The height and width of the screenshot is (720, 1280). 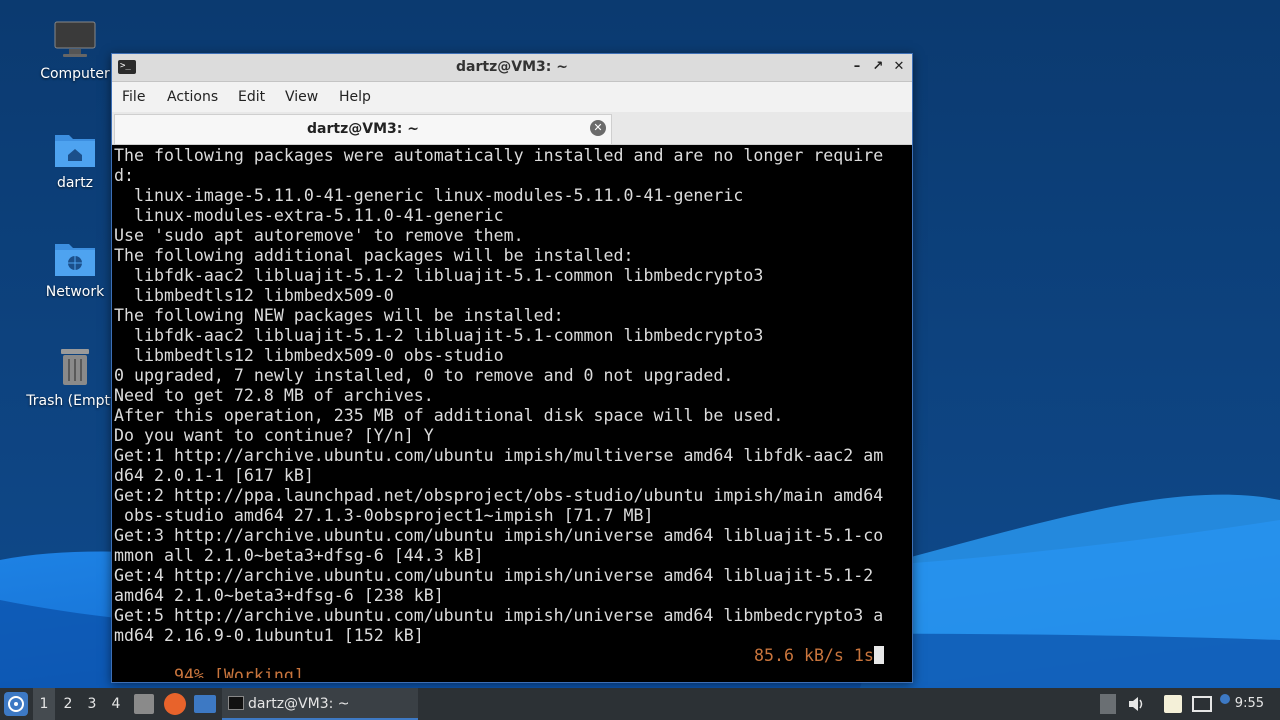 I want to click on window-title: dartz@VM3: ~, so click(x=512, y=67).